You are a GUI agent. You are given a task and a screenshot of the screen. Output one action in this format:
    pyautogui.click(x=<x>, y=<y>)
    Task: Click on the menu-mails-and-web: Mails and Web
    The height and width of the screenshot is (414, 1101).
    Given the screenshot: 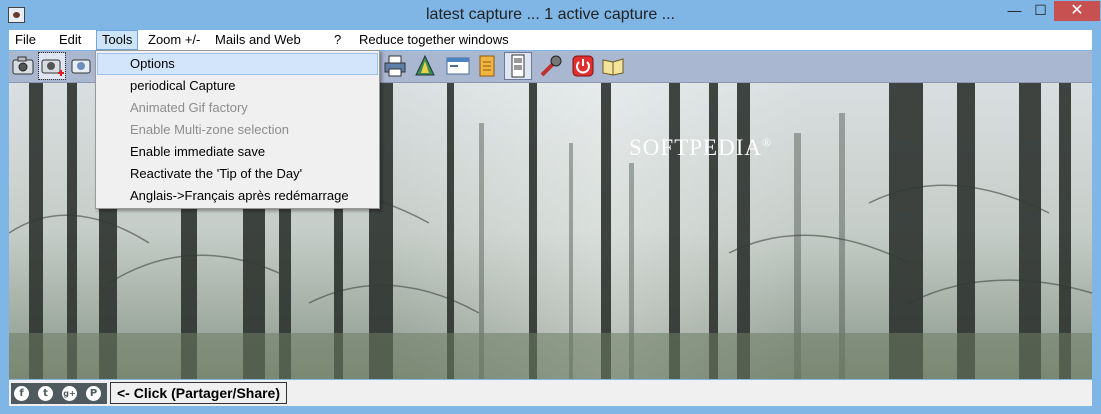 What is the action you would take?
    pyautogui.click(x=258, y=40)
    